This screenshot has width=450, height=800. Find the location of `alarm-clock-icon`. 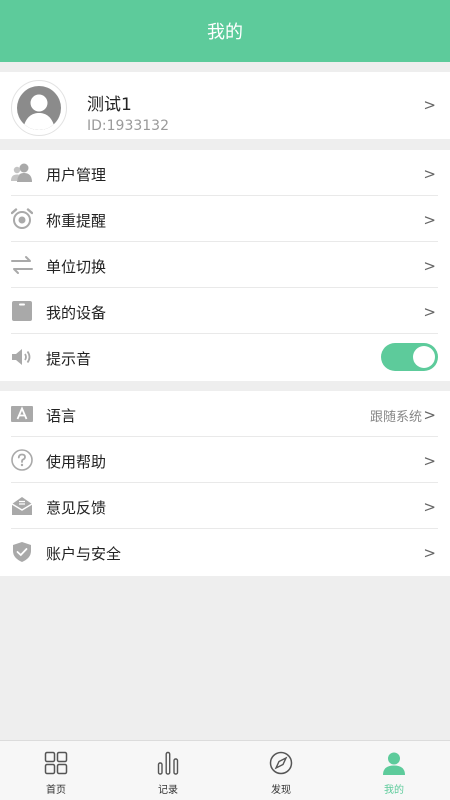

alarm-clock-icon is located at coordinates (22, 219).